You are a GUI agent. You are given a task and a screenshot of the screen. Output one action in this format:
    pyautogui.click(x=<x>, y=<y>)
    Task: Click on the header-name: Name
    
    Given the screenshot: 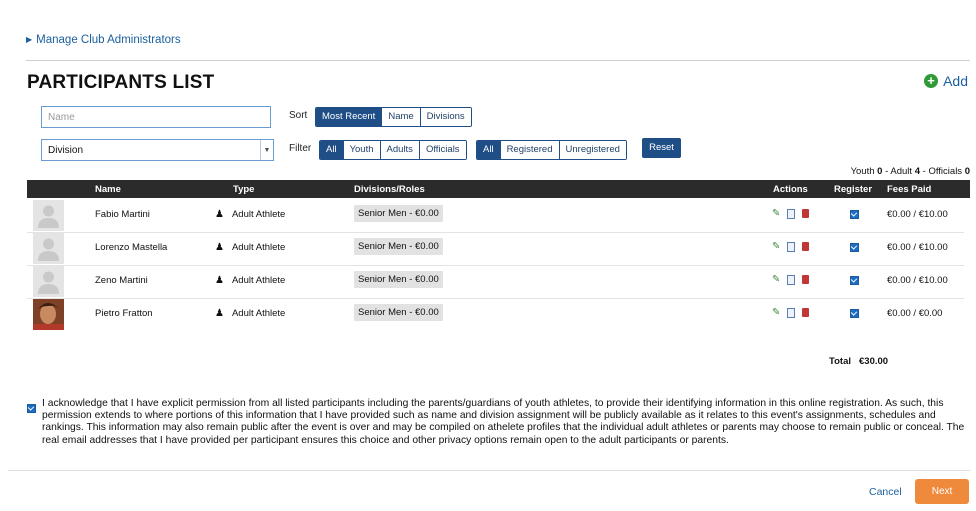 What is the action you would take?
    pyautogui.click(x=108, y=189)
    